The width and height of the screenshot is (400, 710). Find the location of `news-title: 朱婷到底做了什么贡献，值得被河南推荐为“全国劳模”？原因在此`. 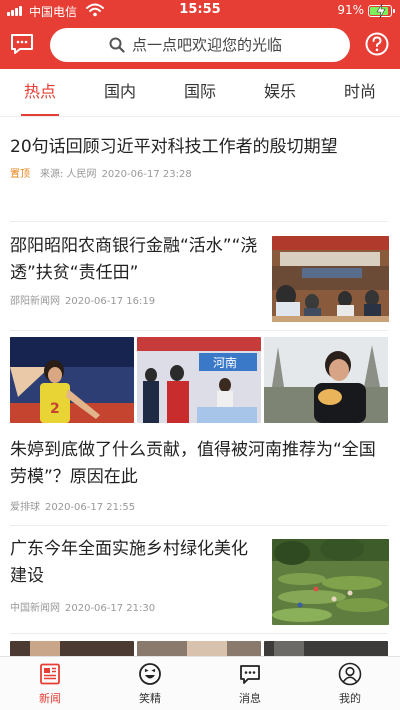

news-title: 朱婷到底做了什么贡献，值得被河南推荐为“全国劳模”？原因在此 is located at coordinates (193, 463).